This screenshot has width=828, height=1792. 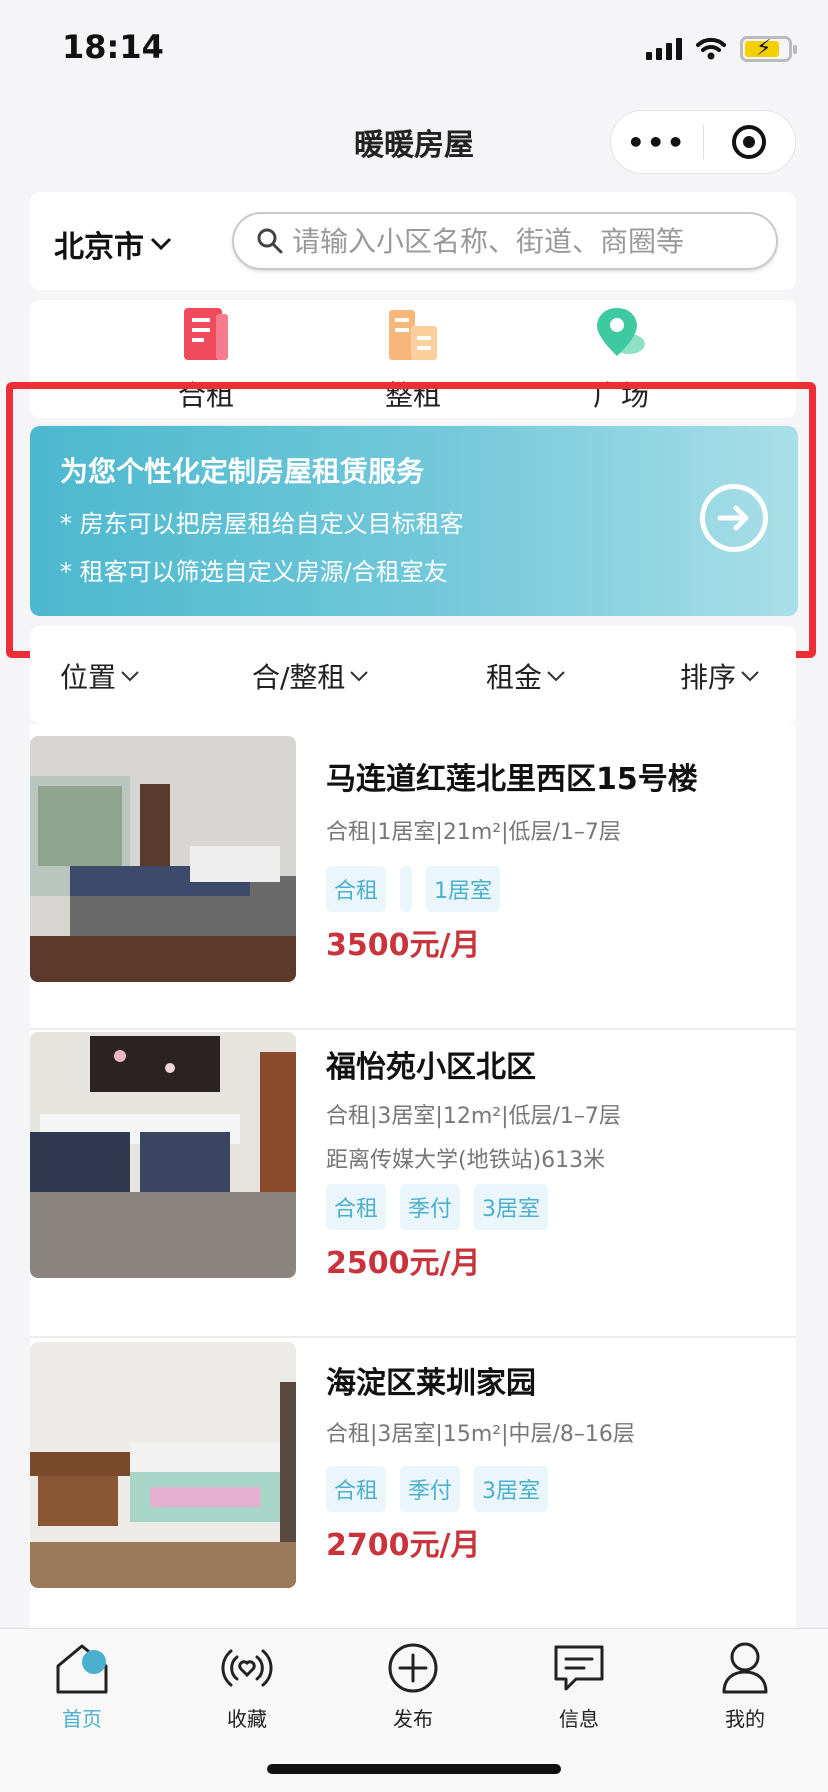 What do you see at coordinates (413, 335) in the screenshot?
I see `office-building-icon` at bounding box center [413, 335].